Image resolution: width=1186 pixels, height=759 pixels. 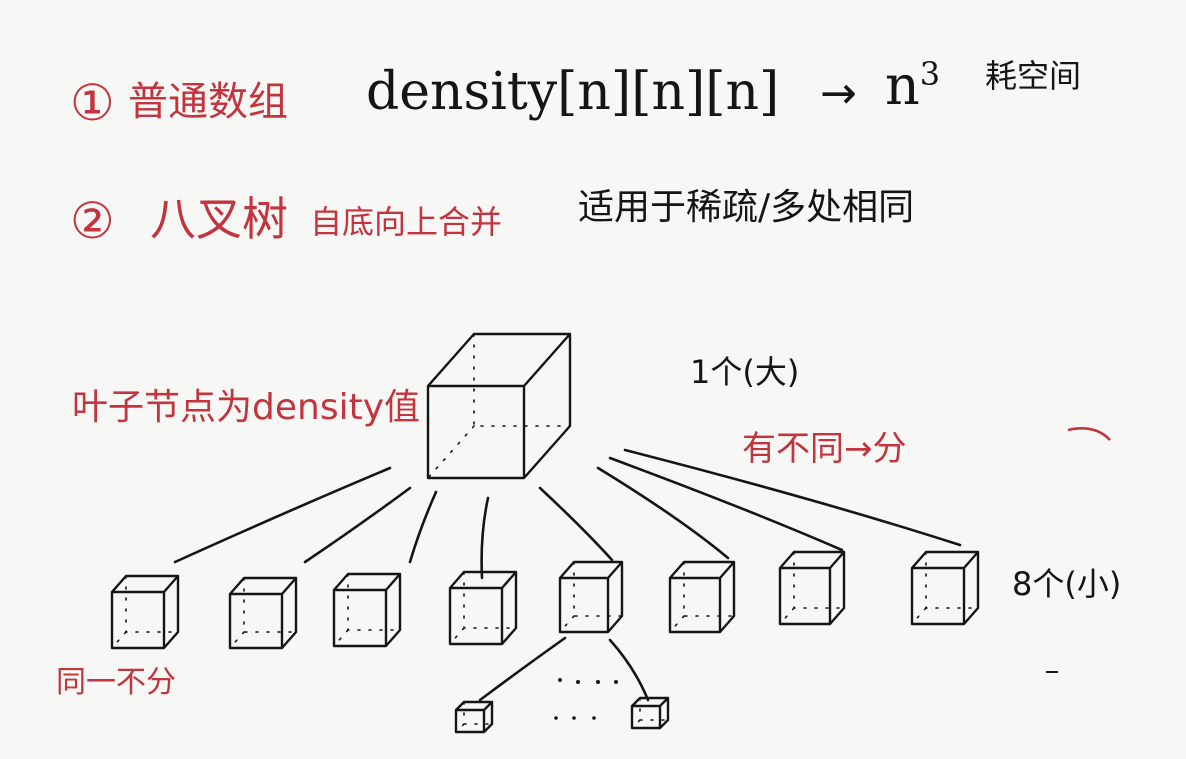 I want to click on ellipsis-dots, so click(x=586, y=699).